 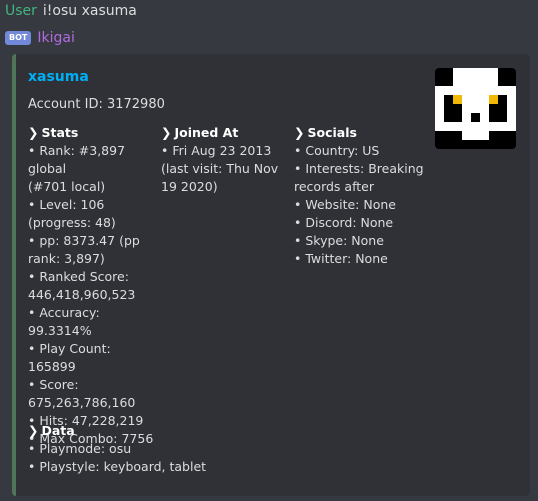 I want to click on bot-name: Ikigai, so click(x=55, y=38).